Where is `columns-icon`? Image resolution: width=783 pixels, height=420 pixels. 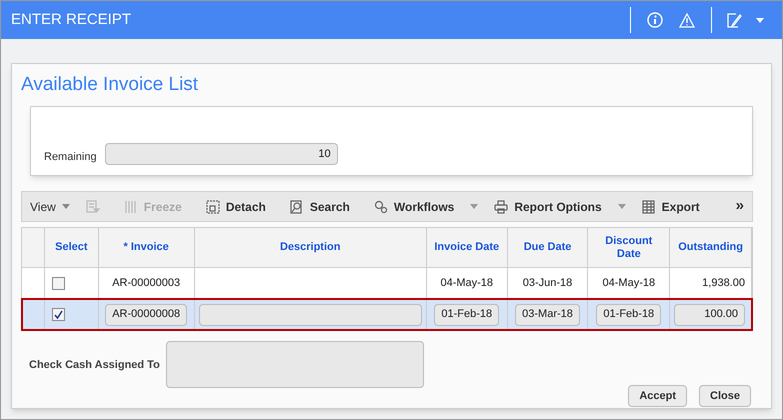
columns-icon is located at coordinates (131, 207).